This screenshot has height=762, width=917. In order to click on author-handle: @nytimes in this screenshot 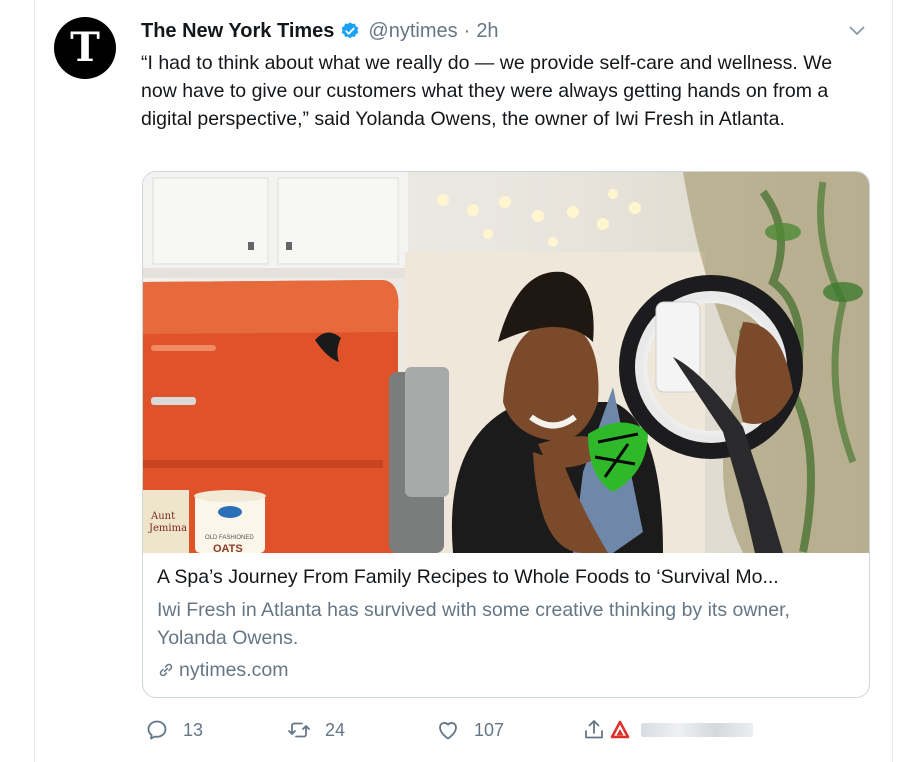, I will do `click(412, 31)`.